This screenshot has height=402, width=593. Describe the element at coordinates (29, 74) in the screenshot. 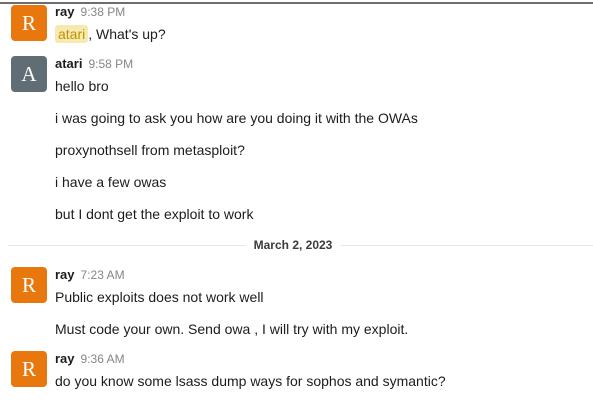

I see `avatar: A` at that location.